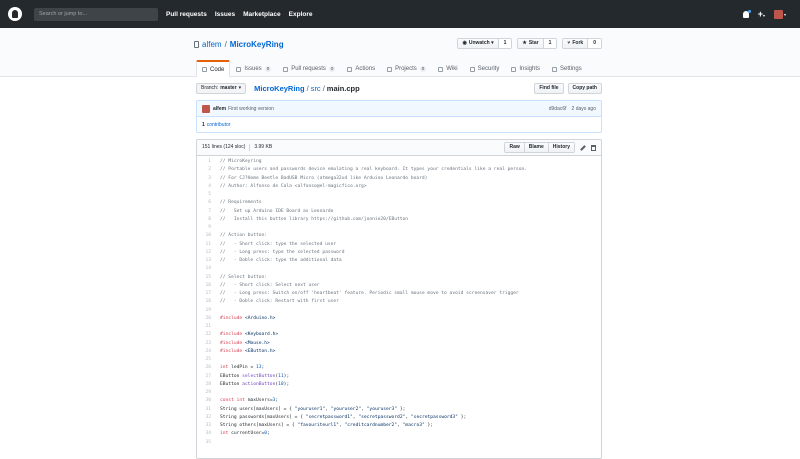 The image size is (800, 459). I want to click on tab-pull-requests: Pull requests 0, so click(309, 68).